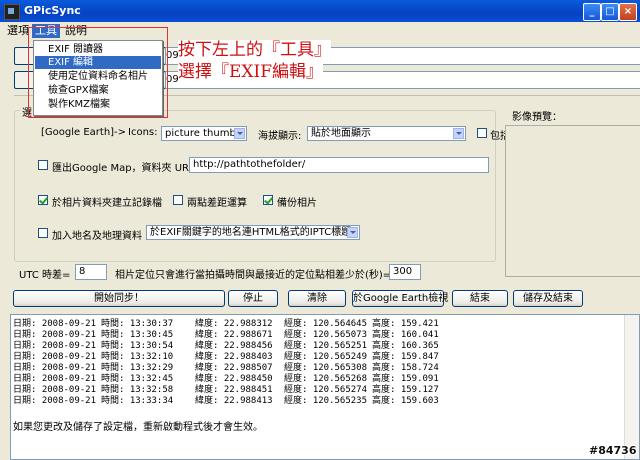 Image resolution: width=640 pixels, height=460 pixels. Describe the element at coordinates (405, 272) in the screenshot. I see `tolerance-input: 300` at that location.